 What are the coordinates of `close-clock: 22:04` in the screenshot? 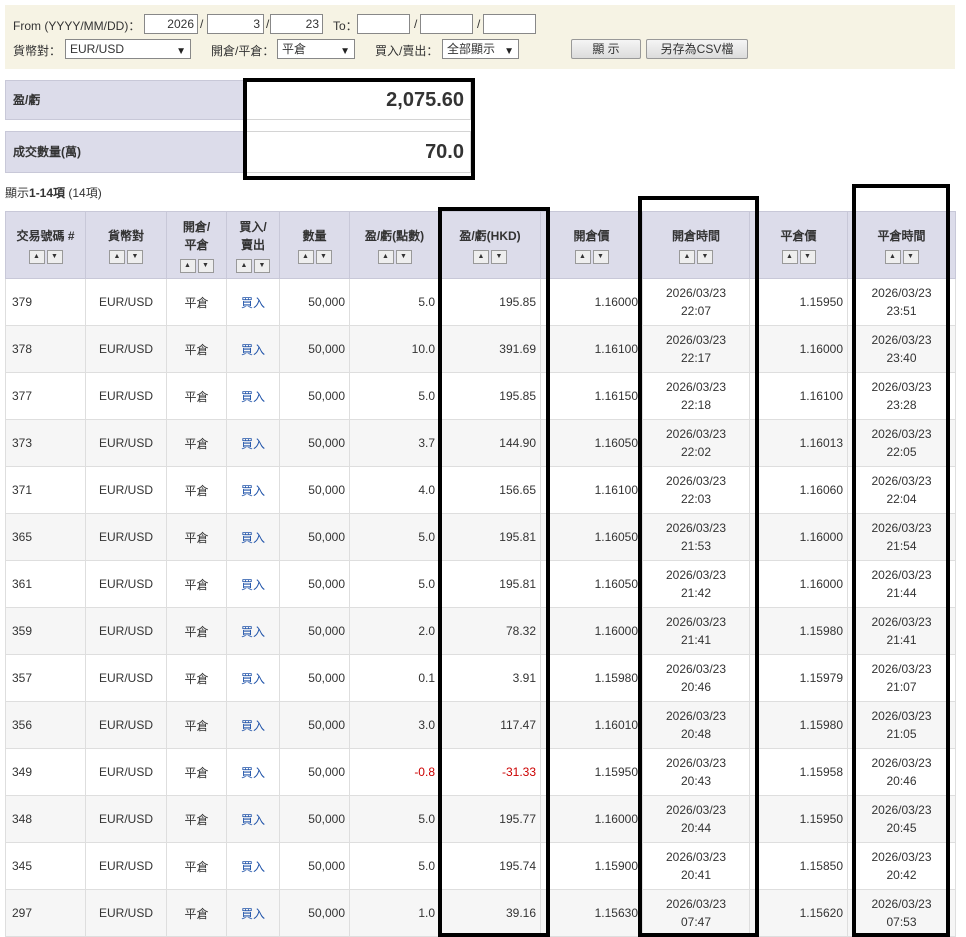 It's located at (901, 499).